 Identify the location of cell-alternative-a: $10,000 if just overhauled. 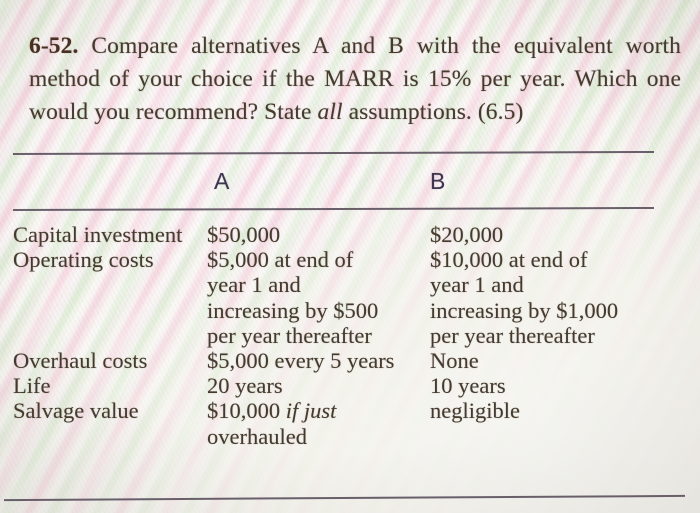
(318, 423).